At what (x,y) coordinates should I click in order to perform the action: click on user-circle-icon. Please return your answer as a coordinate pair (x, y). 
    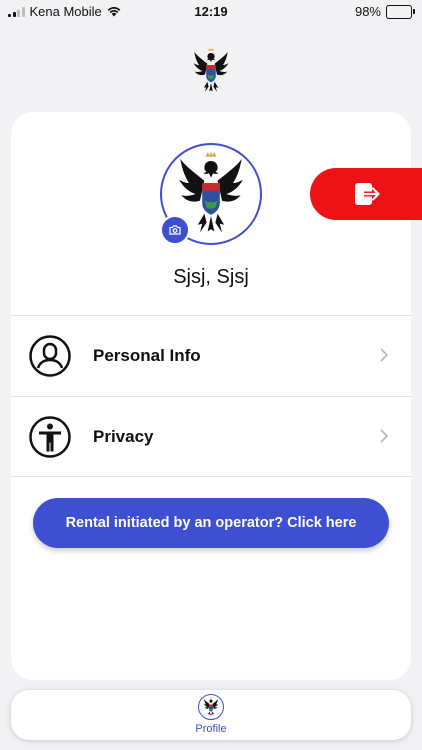
    Looking at the image, I should click on (50, 356).